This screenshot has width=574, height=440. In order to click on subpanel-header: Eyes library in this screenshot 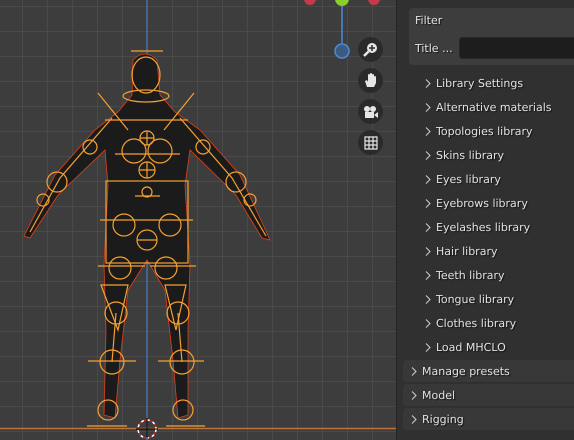, I will do `click(499, 179)`.